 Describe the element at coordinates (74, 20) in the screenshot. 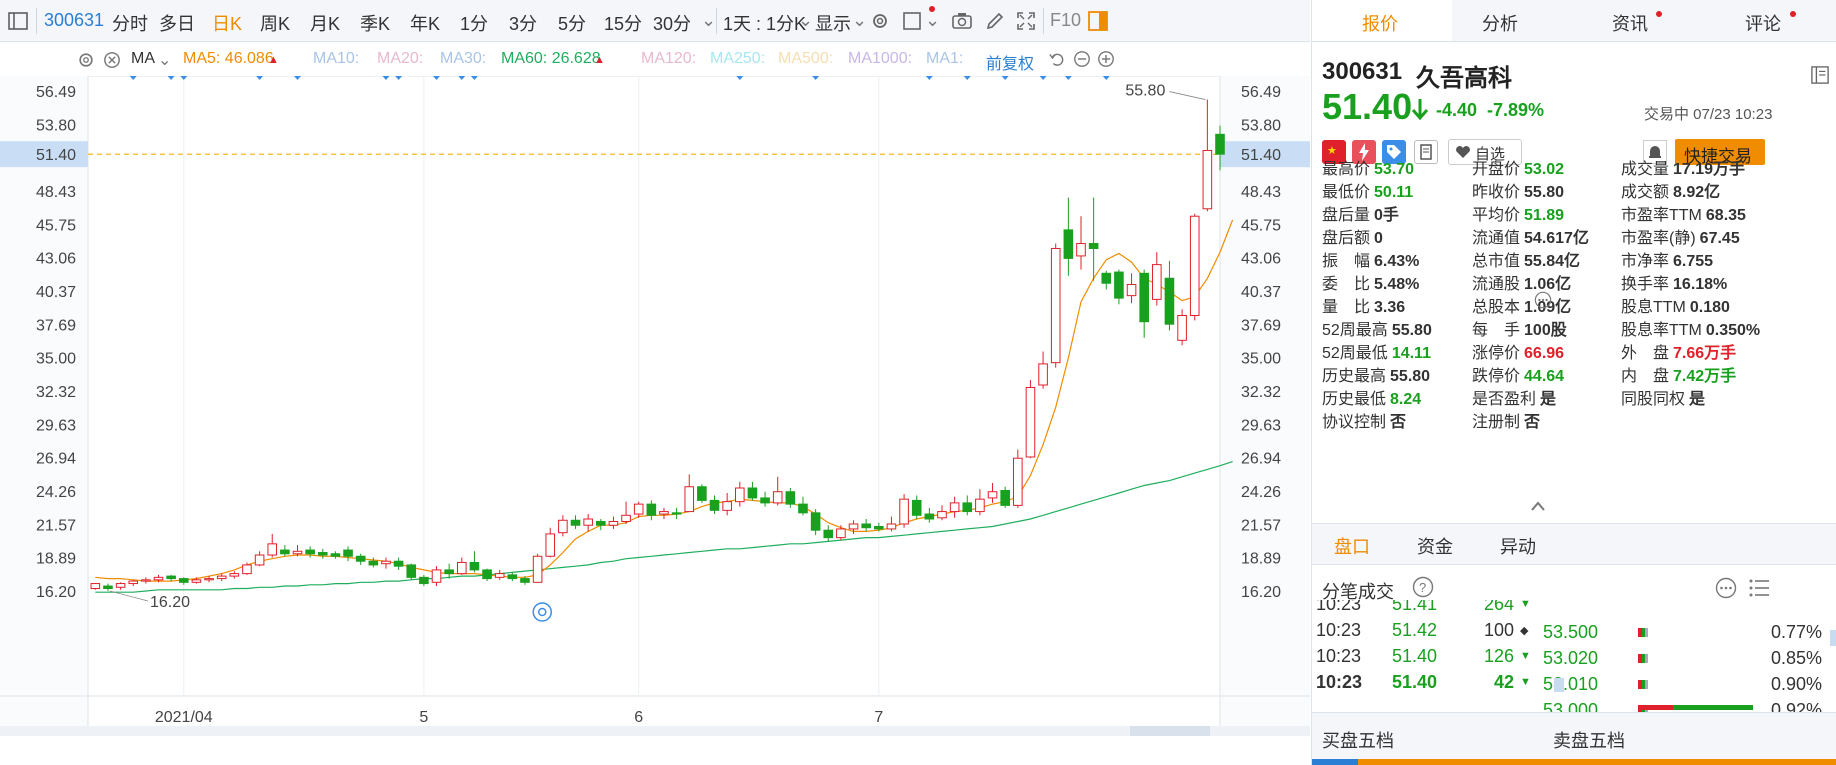

I see `stock-code-label: 300631` at that location.